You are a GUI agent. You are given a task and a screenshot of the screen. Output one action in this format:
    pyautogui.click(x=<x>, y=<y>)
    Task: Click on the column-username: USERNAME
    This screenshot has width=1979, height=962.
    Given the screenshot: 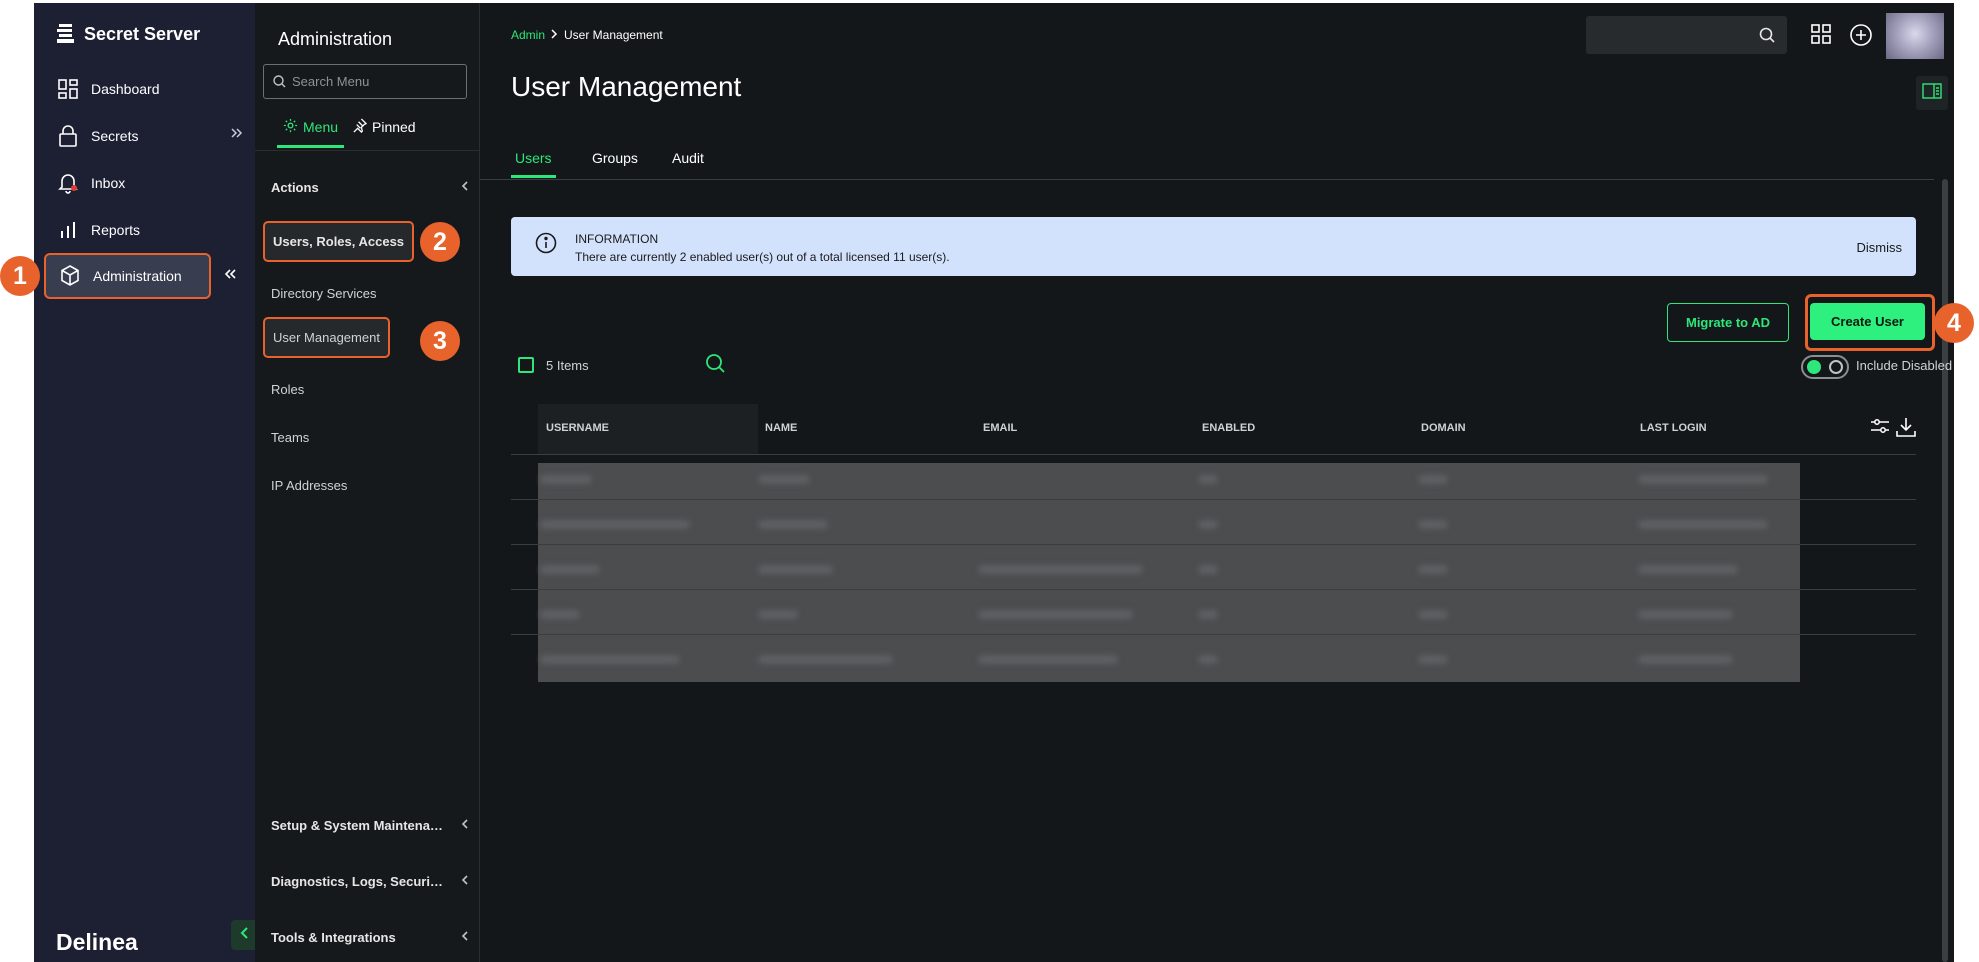 What is the action you would take?
    pyautogui.click(x=577, y=428)
    